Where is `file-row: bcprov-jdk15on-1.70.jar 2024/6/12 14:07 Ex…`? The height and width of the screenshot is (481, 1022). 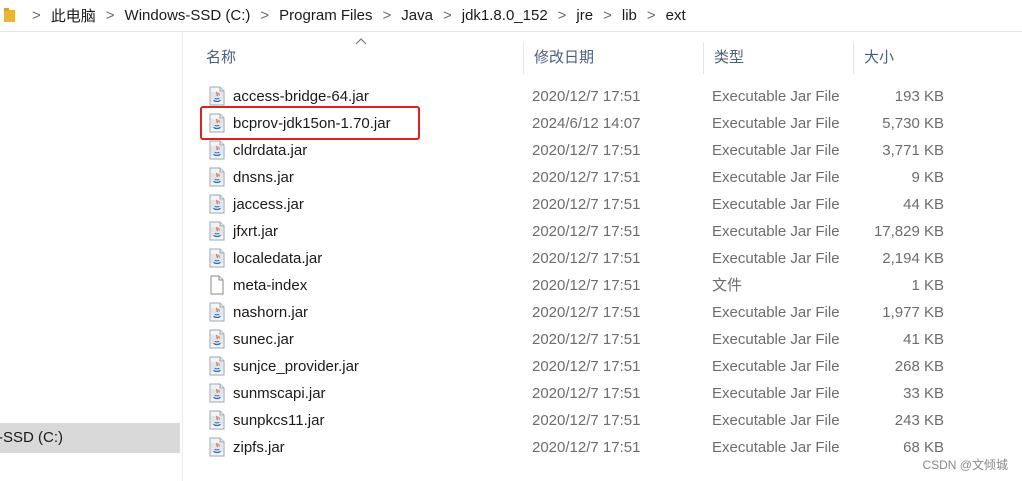
file-row: bcprov-jdk15on-1.70.jar 2024/6/12 14:07 Ex… is located at coordinates (576, 123).